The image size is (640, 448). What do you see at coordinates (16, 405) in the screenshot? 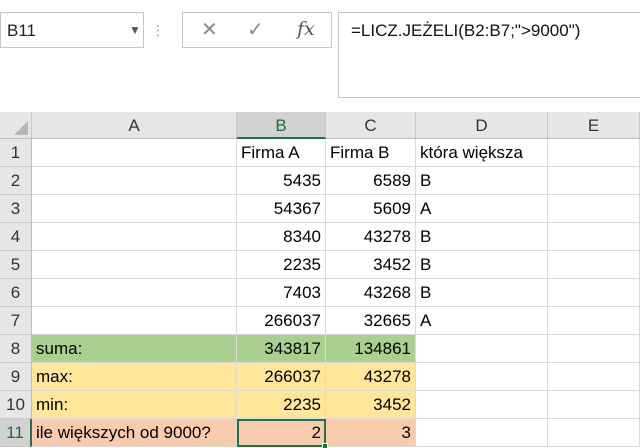
I see `row-header-10: 10` at bounding box center [16, 405].